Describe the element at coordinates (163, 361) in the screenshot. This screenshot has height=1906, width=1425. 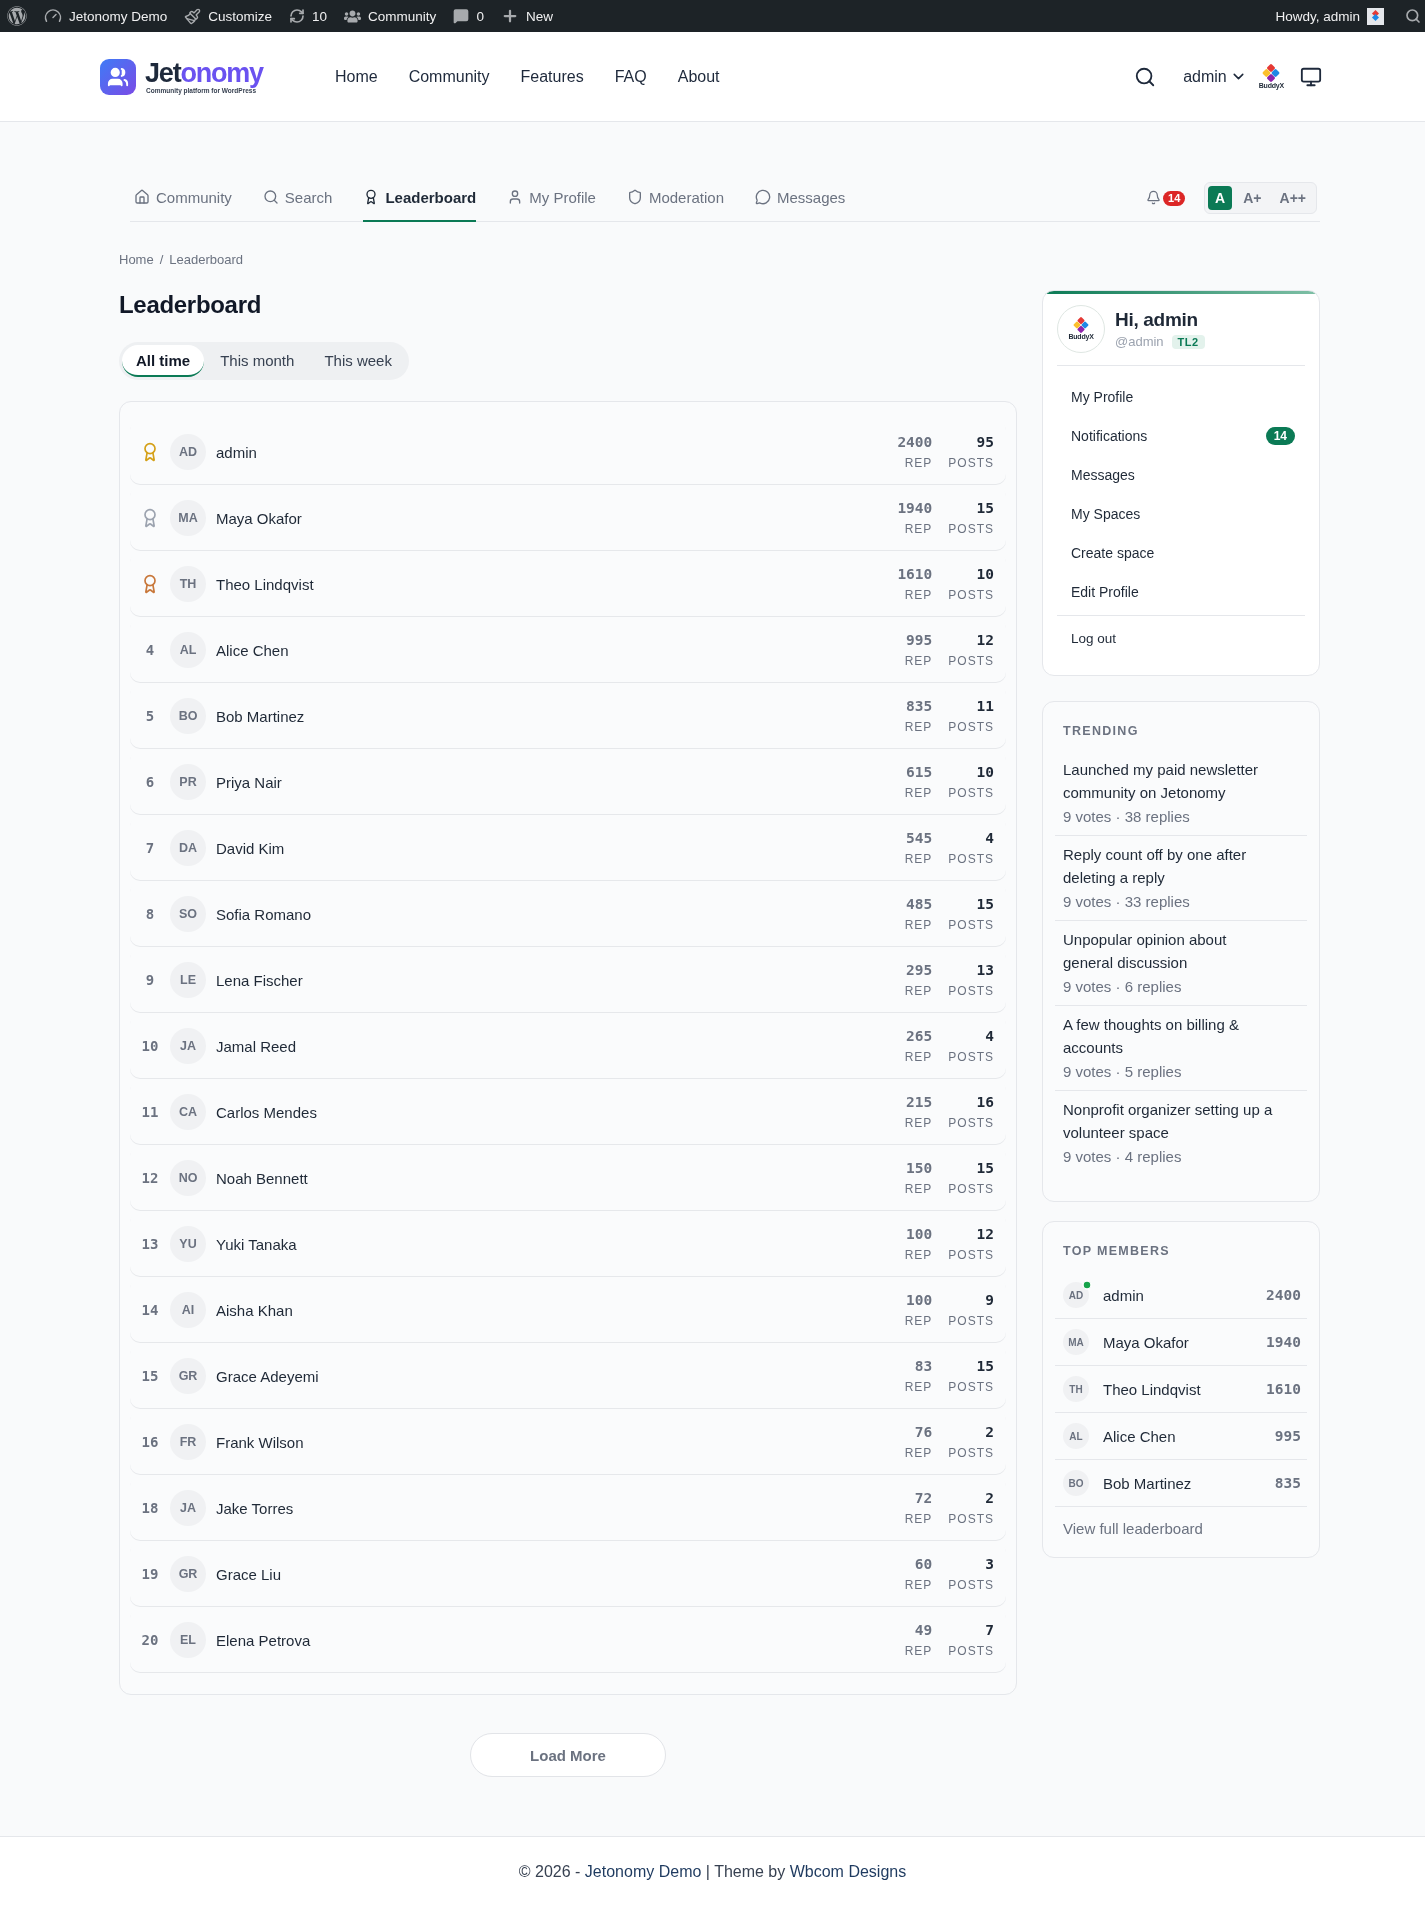
I see `period-tab: All time` at that location.